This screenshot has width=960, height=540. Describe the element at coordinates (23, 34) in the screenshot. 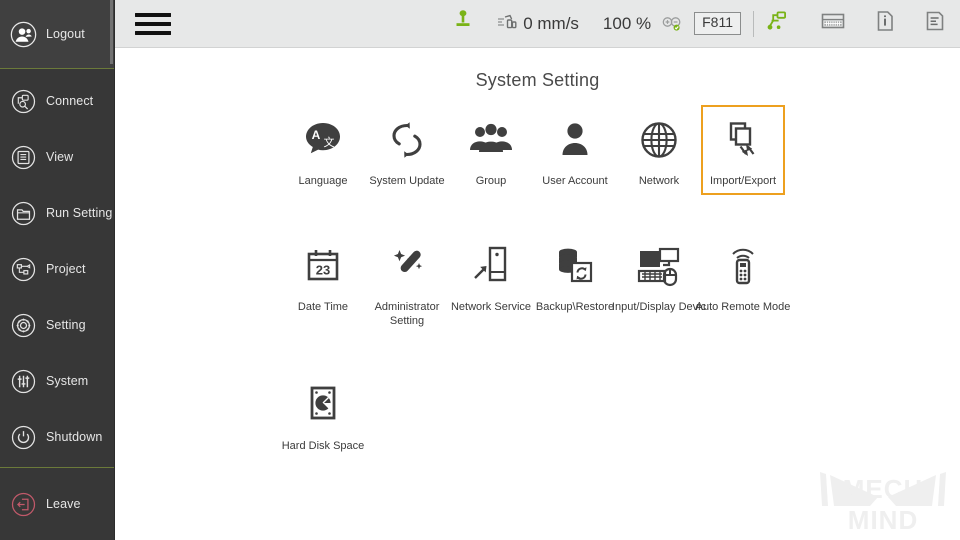

I see `user-logout-icon` at that location.